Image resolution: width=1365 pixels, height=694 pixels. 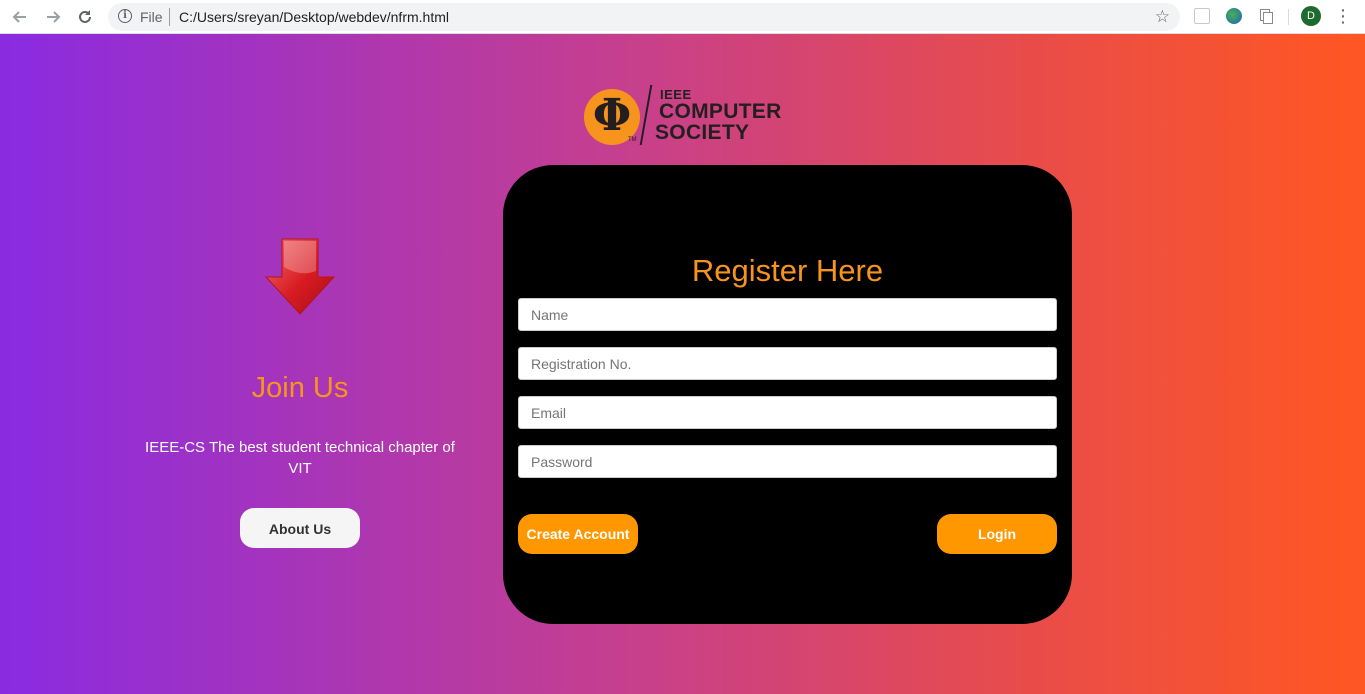 I want to click on email-field, so click(x=787, y=412).